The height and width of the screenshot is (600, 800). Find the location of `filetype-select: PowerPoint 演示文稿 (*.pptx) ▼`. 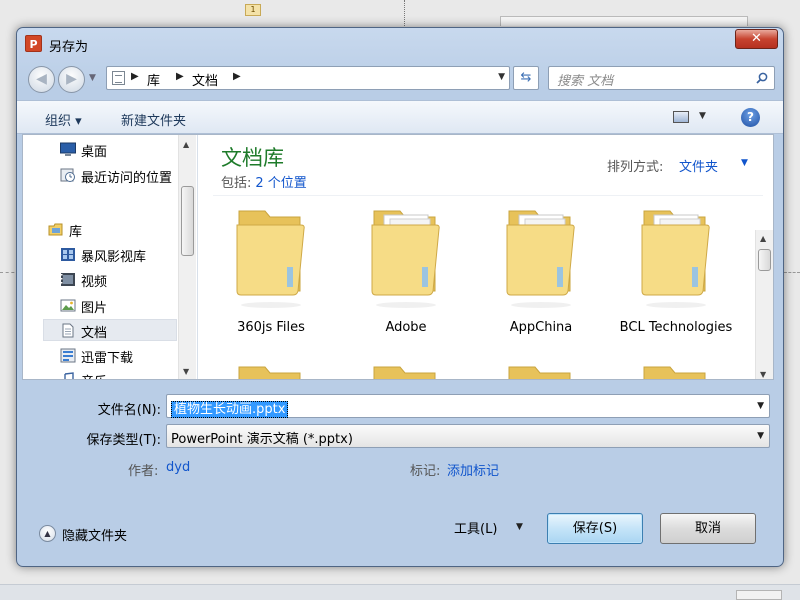

filetype-select: PowerPoint 演示文稿 (*.pptx) ▼ is located at coordinates (468, 436).